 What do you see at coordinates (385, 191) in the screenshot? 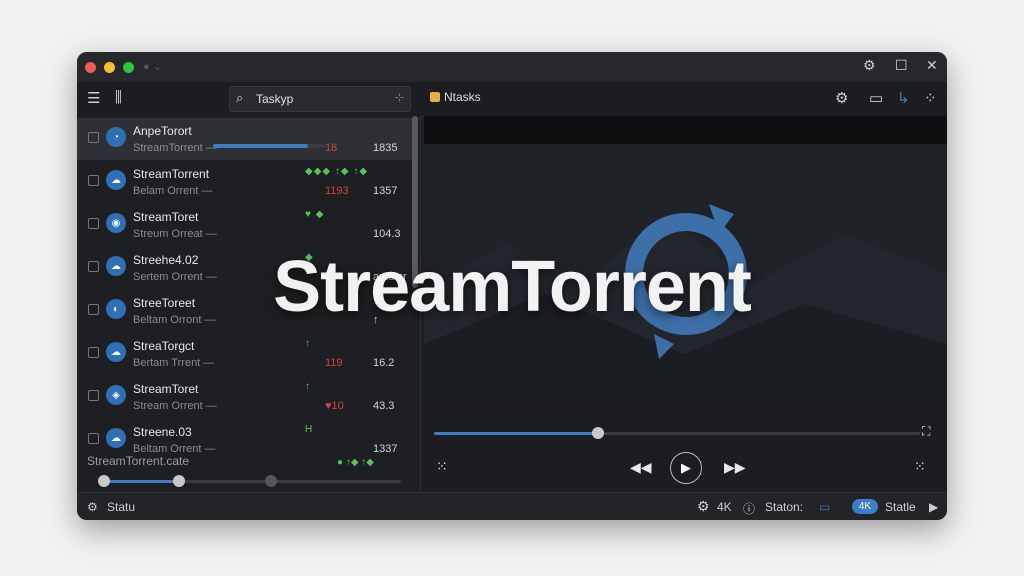
I see `torrent-value: 1357` at bounding box center [385, 191].